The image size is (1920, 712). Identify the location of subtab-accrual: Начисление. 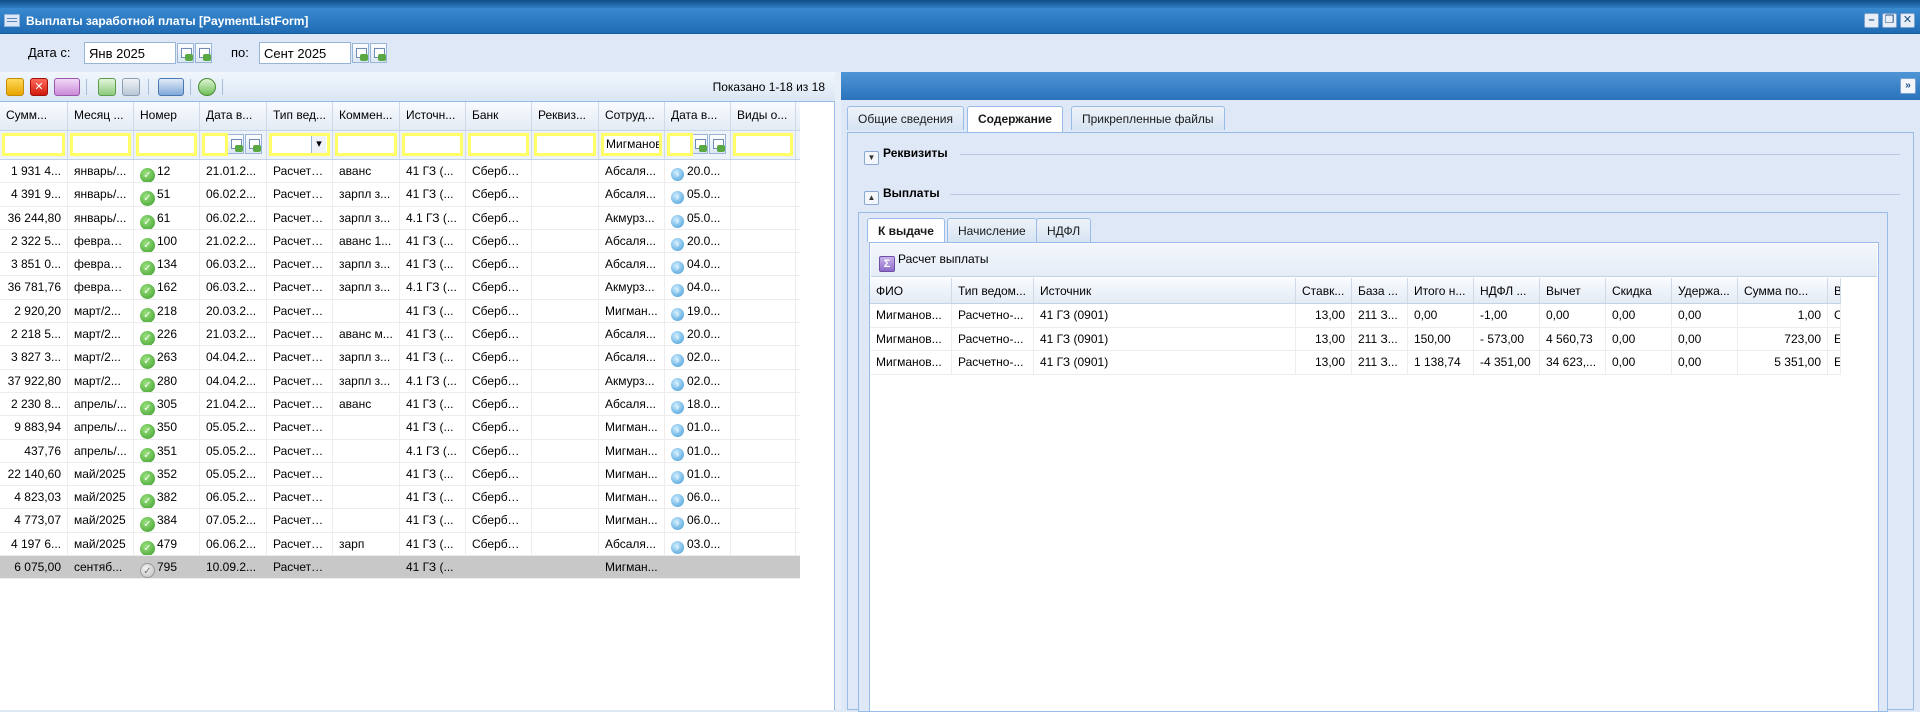
(992, 230).